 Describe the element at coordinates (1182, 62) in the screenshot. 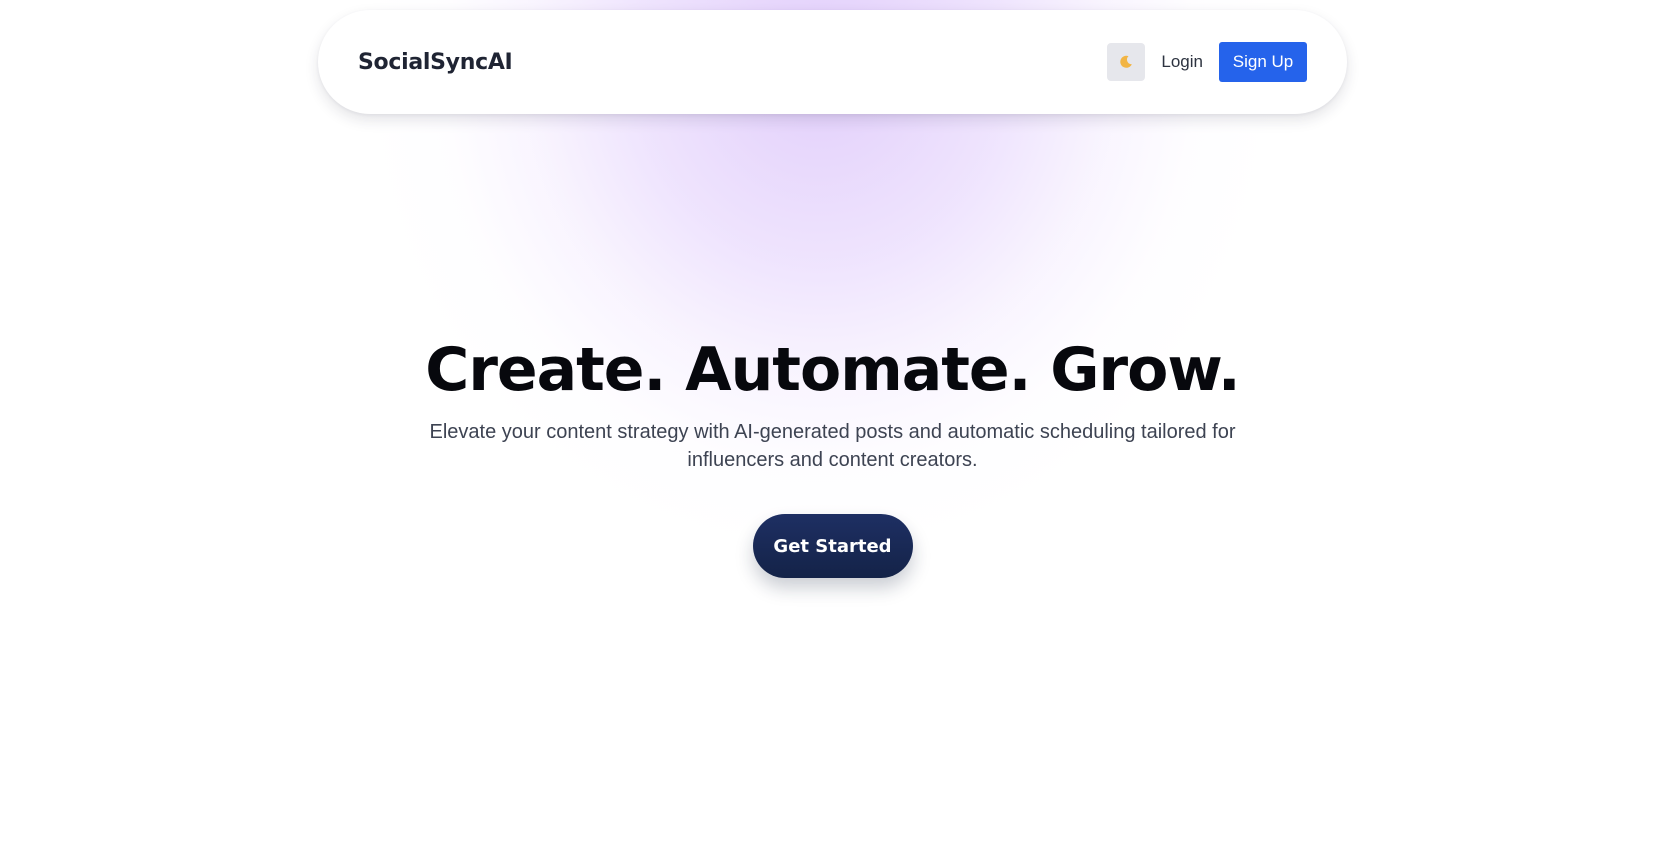

I see `login-link: Login` at that location.